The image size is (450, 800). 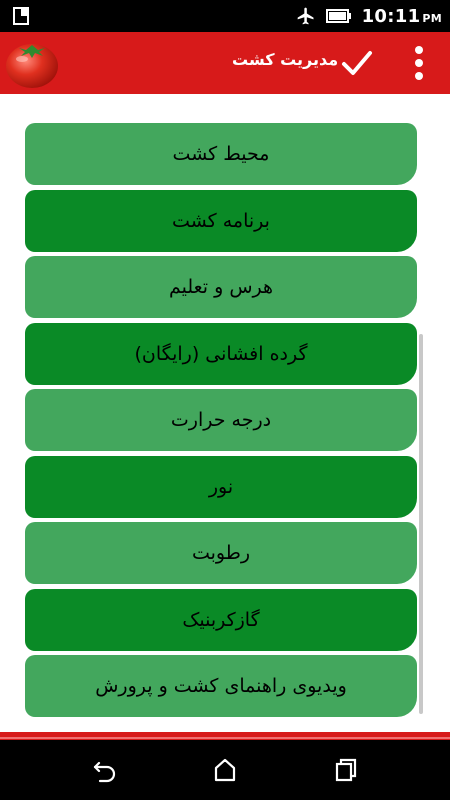 What do you see at coordinates (306, 16) in the screenshot?
I see `airplane-icon` at bounding box center [306, 16].